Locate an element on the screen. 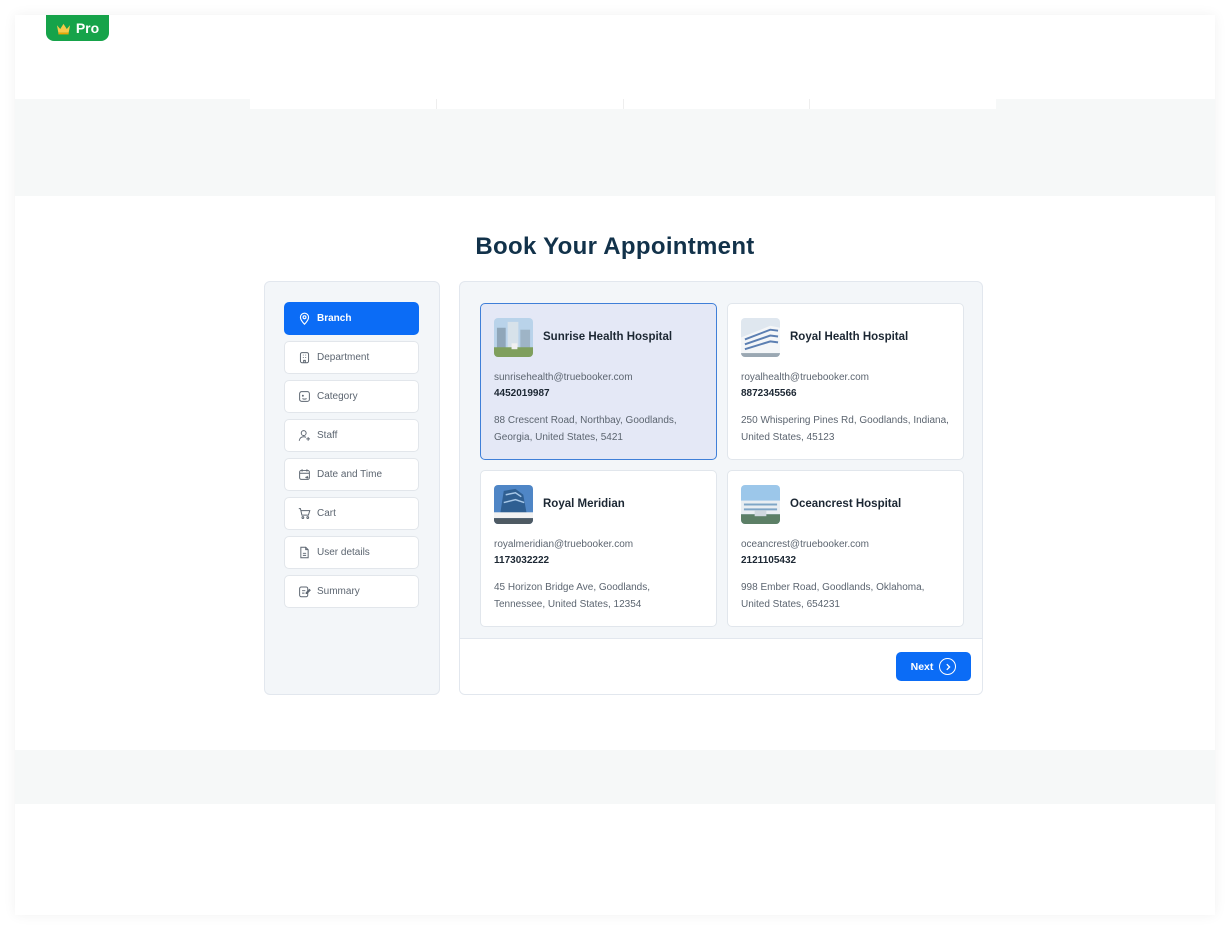  category-icon is located at coordinates (304, 396).